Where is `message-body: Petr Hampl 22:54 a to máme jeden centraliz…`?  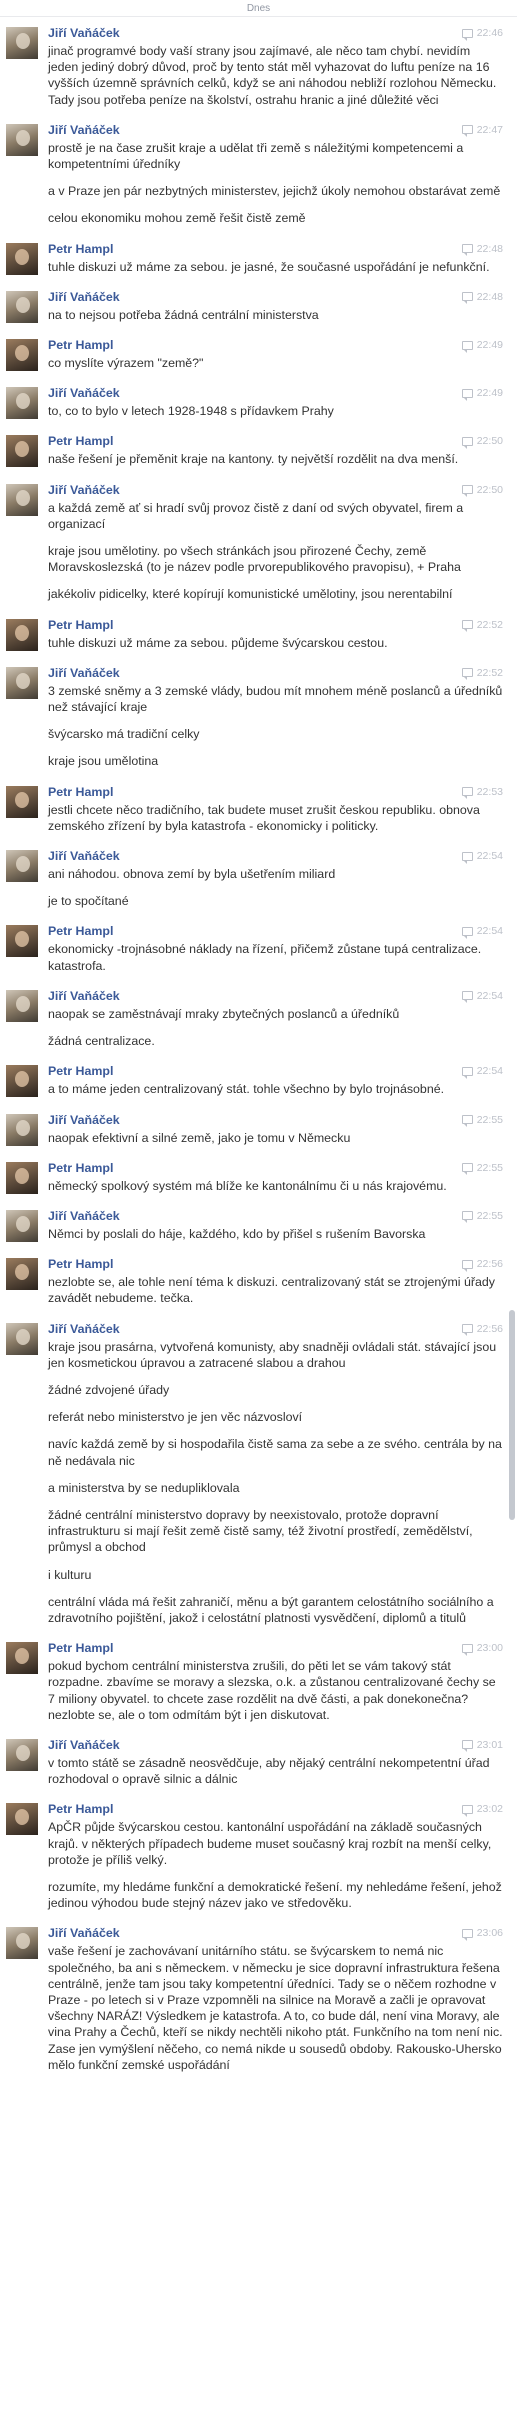
message-body: Petr Hampl 22:54 a to máme jeden centraliz… is located at coordinates (275, 1080).